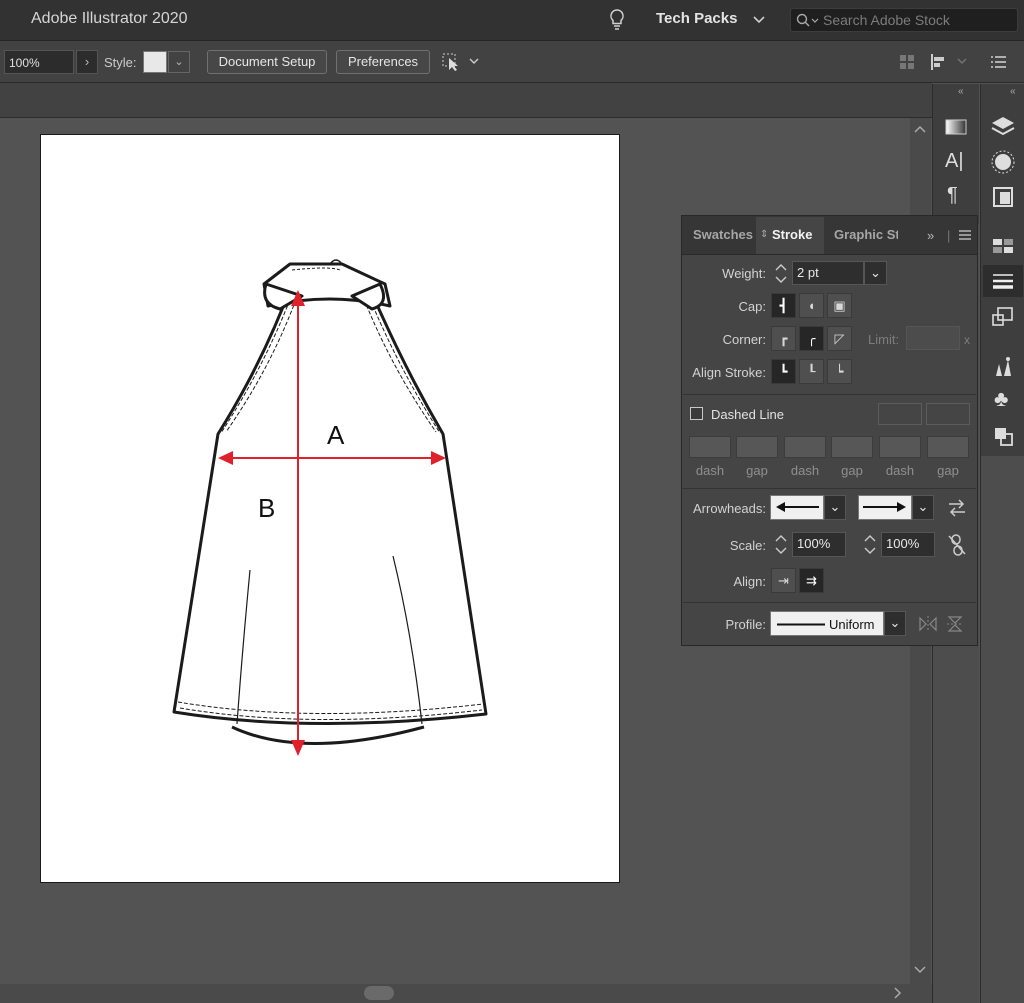  What do you see at coordinates (801, 624) in the screenshot?
I see `uniform-profile-icon` at bounding box center [801, 624].